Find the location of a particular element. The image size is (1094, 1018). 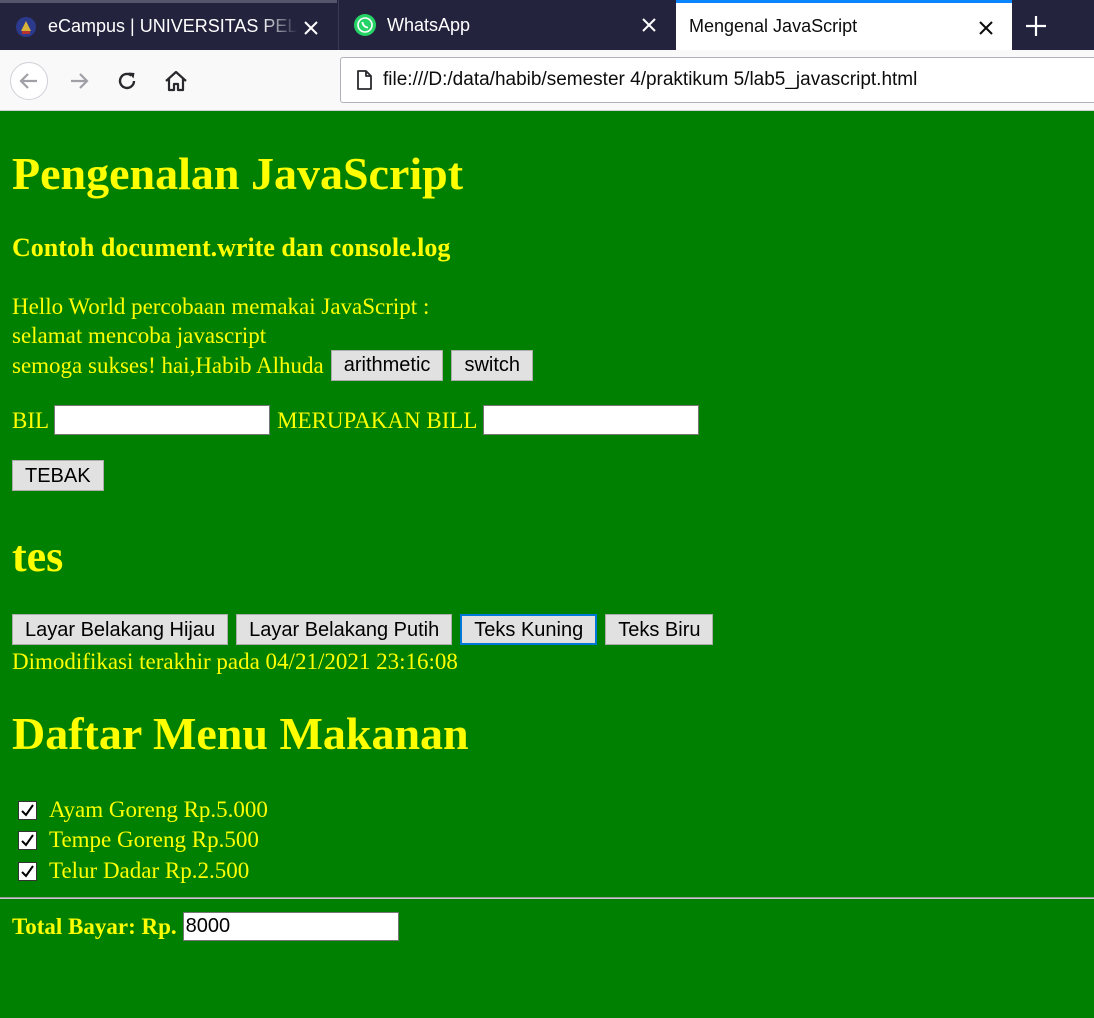

background-green-button: Layar Belakang Hijau is located at coordinates (120, 629).